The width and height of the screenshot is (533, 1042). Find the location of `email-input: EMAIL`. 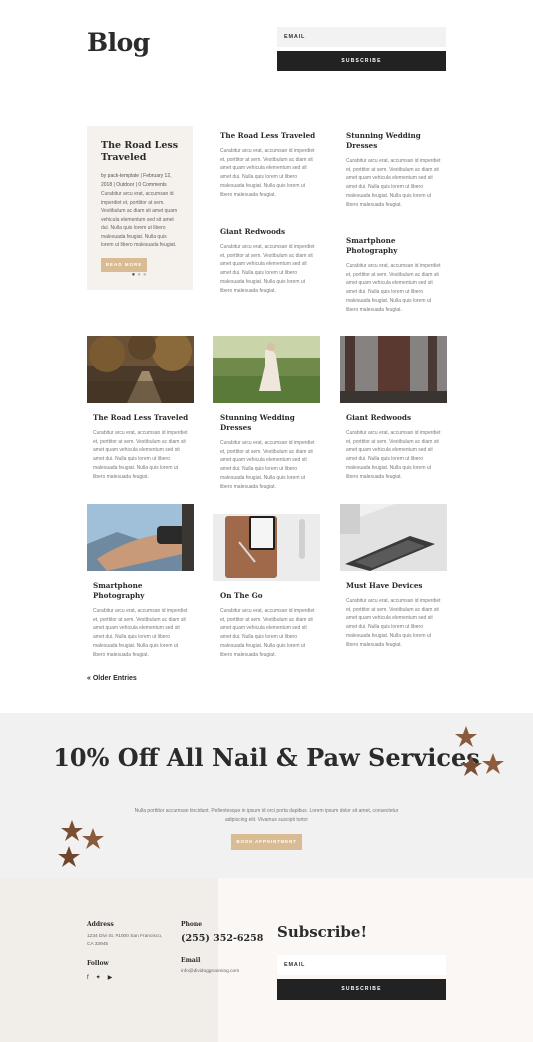

email-input: EMAIL is located at coordinates (361, 37).